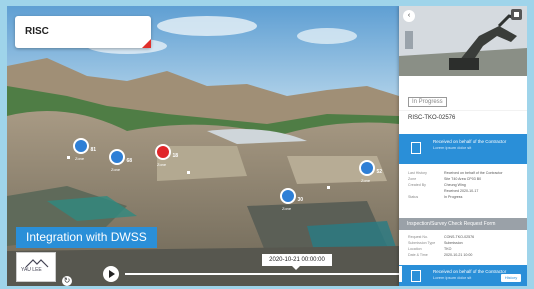 This screenshot has width=534, height=289. What do you see at coordinates (84, 149) in the screenshot?
I see `map-marker: 81 Zone` at bounding box center [84, 149].